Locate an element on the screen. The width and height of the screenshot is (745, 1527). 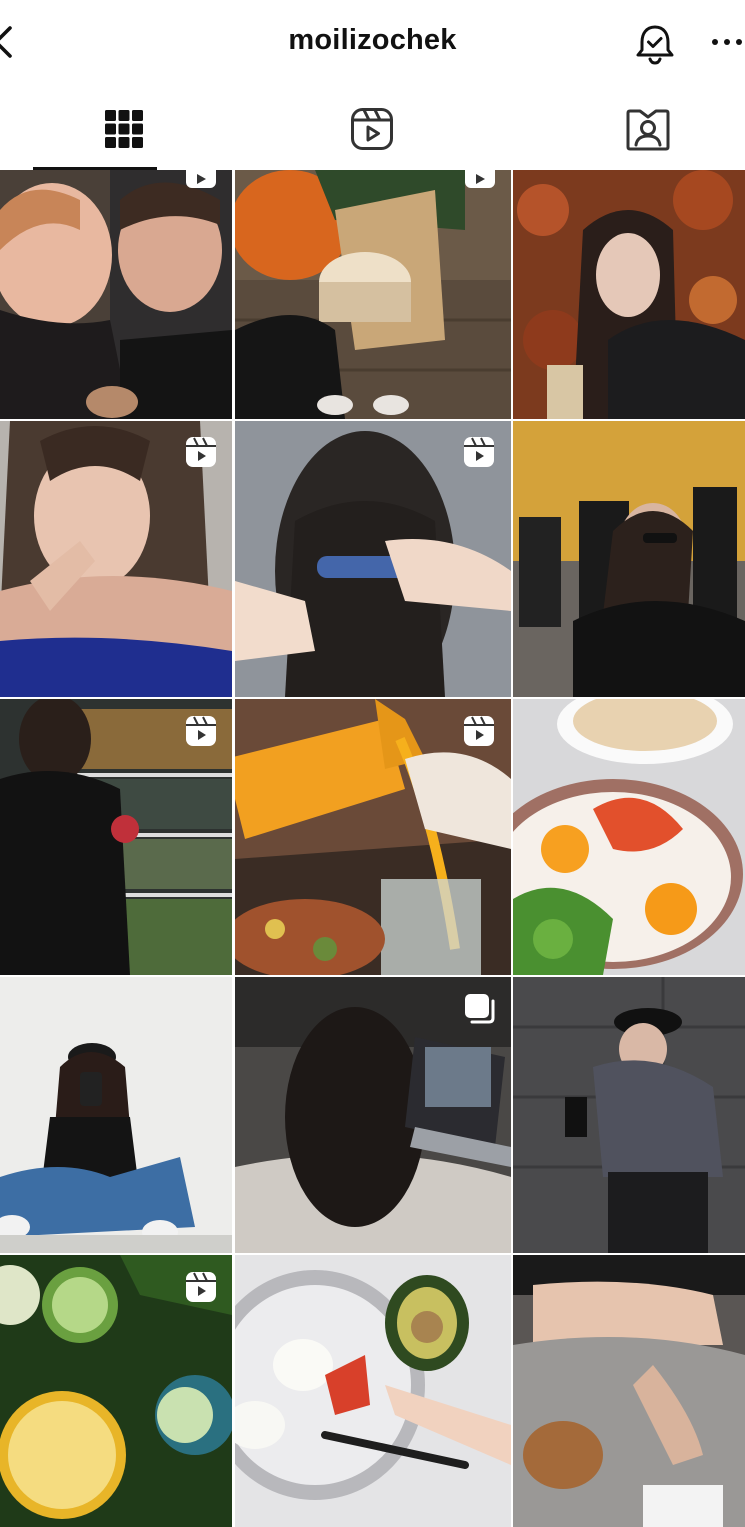
profile-tabs is located at coordinates (372, 129).